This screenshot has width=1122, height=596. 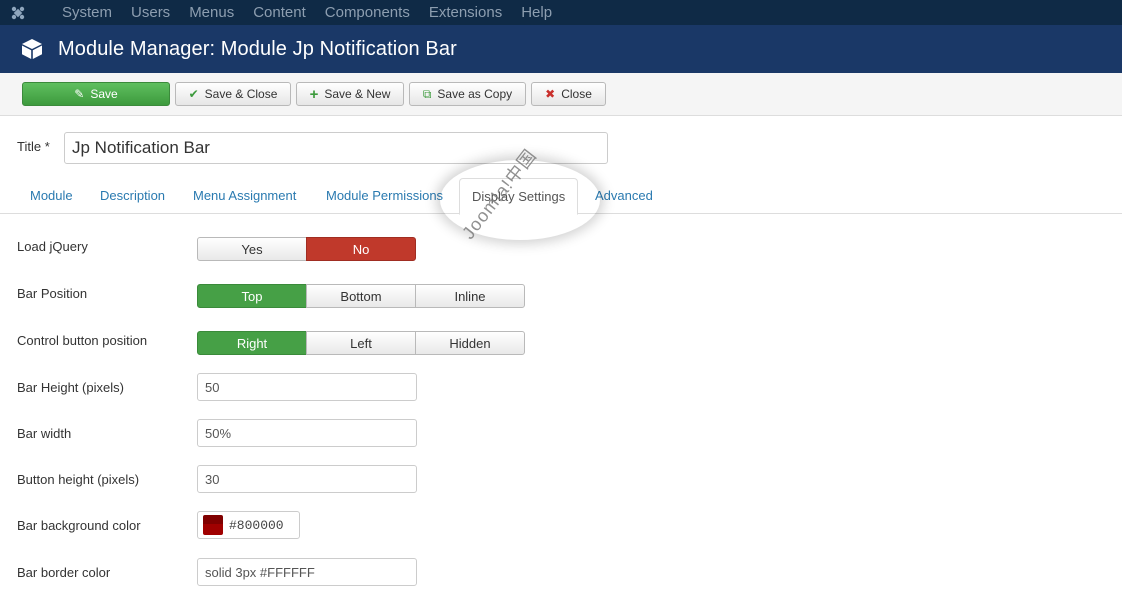 I want to click on cube-icon, so click(x=32, y=49).